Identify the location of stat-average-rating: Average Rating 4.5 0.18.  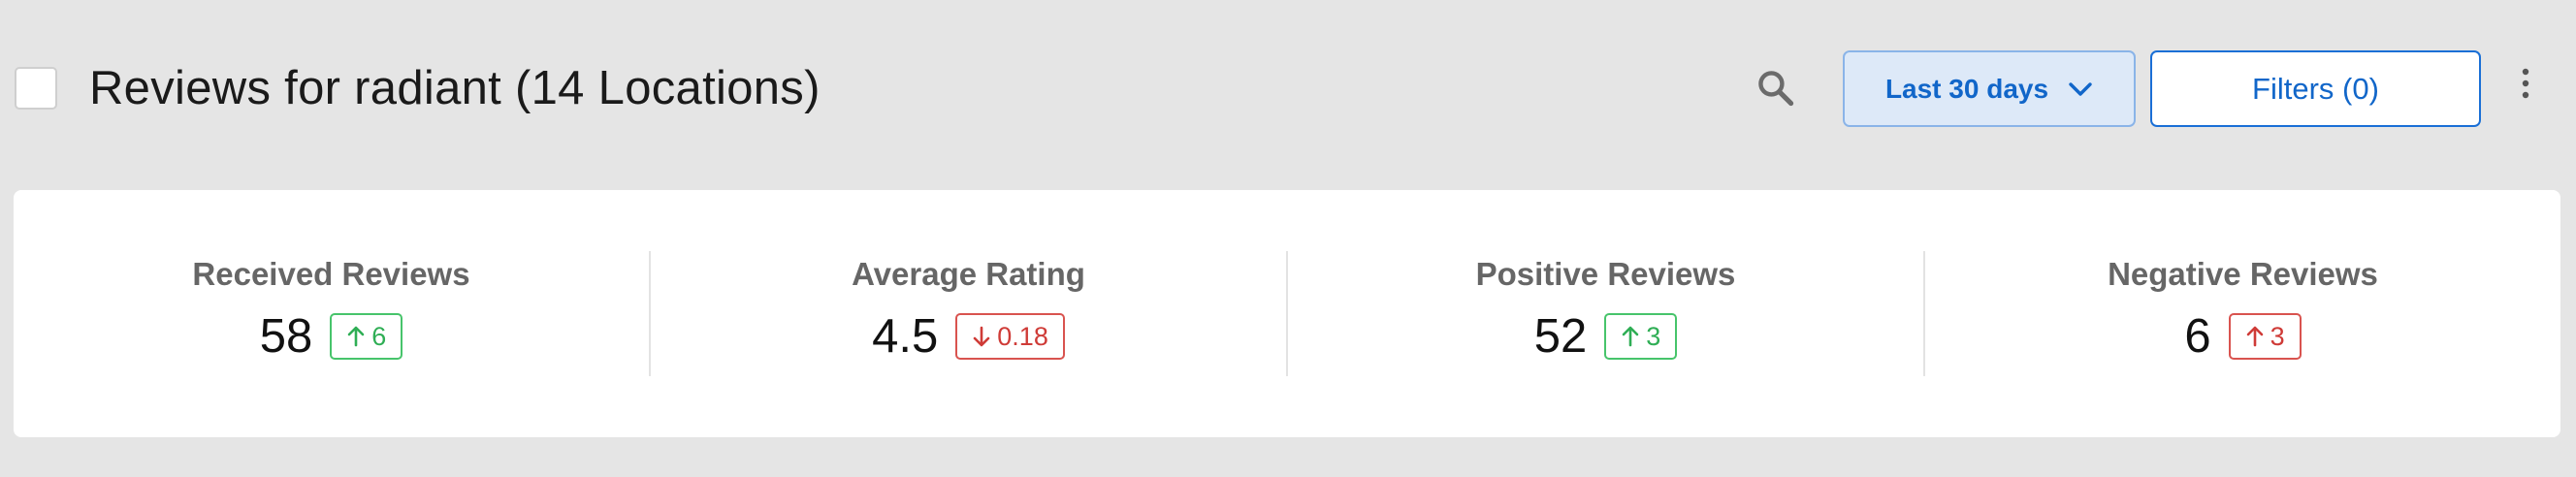
(967, 313).